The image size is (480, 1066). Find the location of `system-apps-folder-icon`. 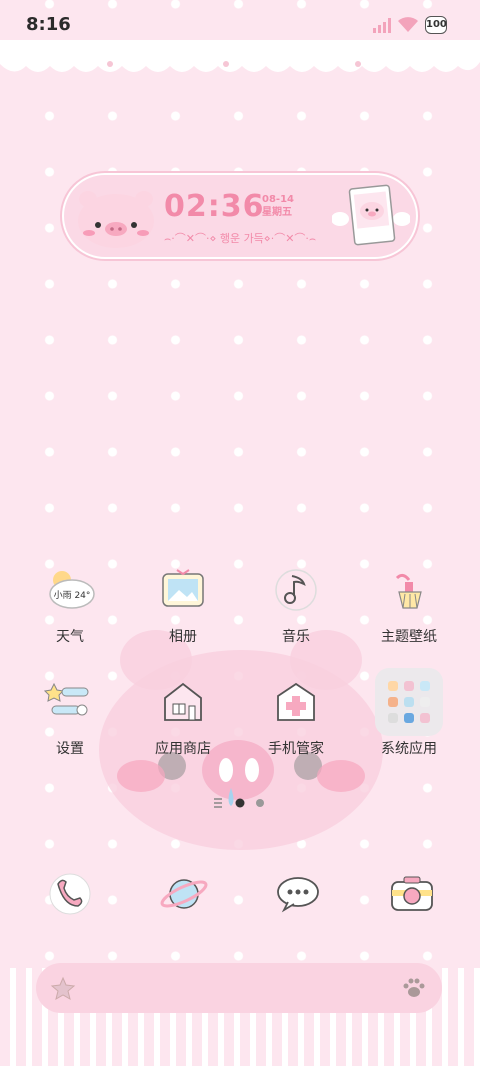

system-apps-folder-icon is located at coordinates (409, 702).